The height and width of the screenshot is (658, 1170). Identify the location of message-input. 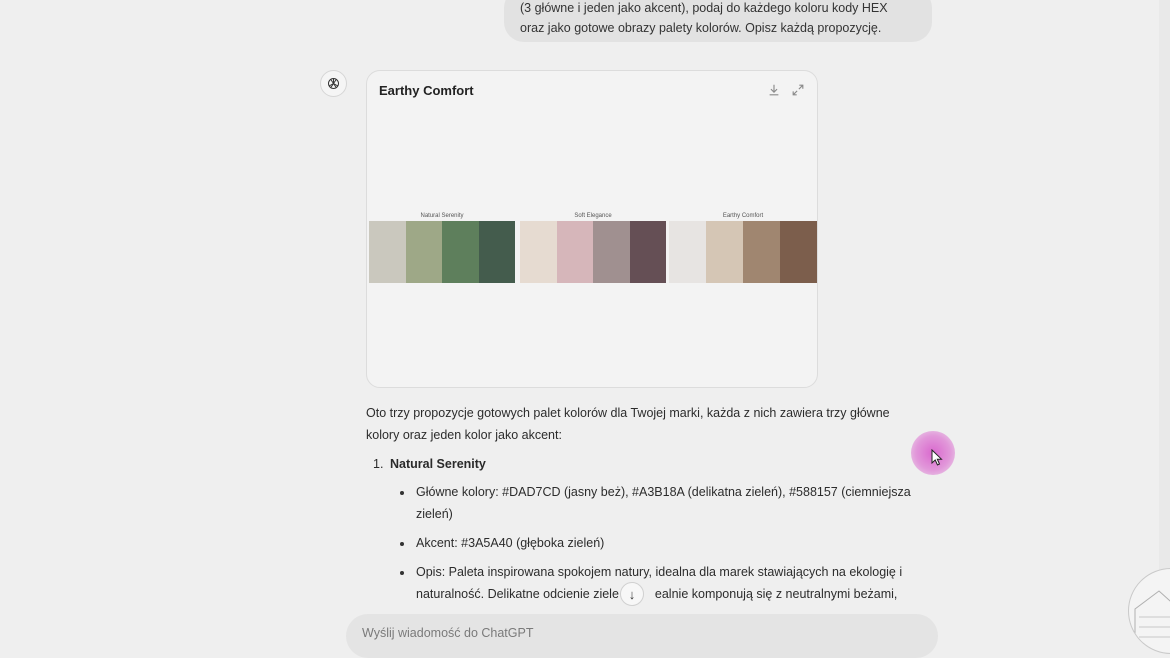
(644, 633).